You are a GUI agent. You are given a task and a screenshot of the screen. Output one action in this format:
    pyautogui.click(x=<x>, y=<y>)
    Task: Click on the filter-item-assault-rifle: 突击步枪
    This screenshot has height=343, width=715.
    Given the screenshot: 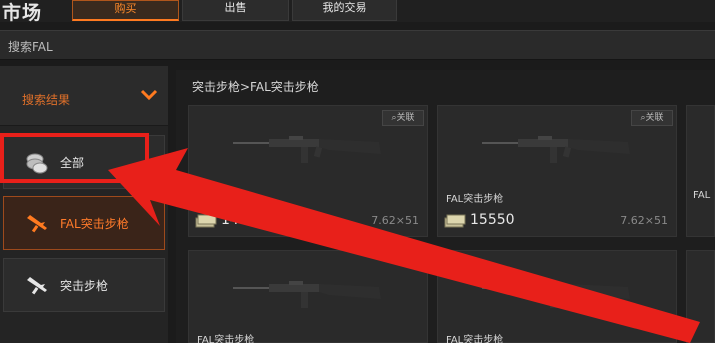 What is the action you would take?
    pyautogui.click(x=84, y=285)
    